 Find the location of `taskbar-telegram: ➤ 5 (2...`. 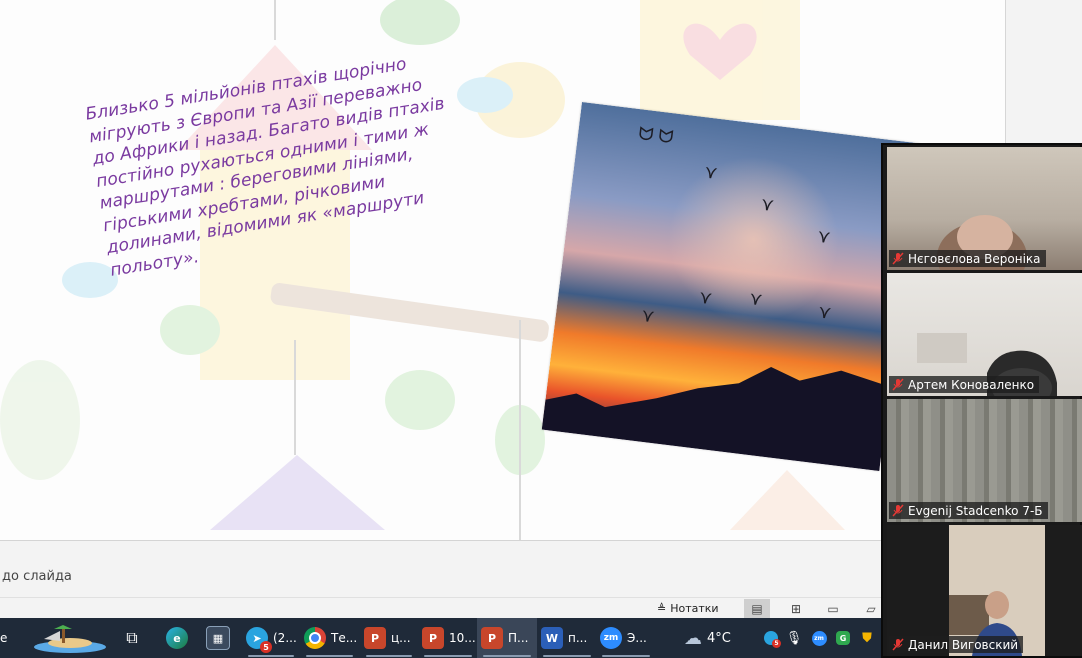

taskbar-telegram: ➤ 5 (2... is located at coordinates (271, 638).